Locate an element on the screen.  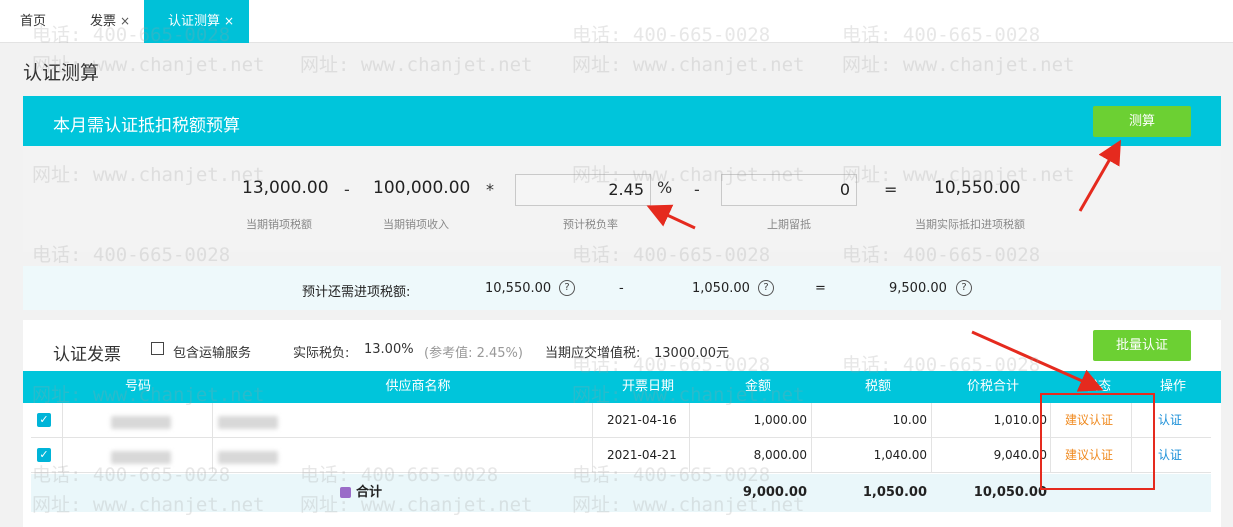
tab-bar: 首页 发票 × 认证测算 × is located at coordinates (616, 21).